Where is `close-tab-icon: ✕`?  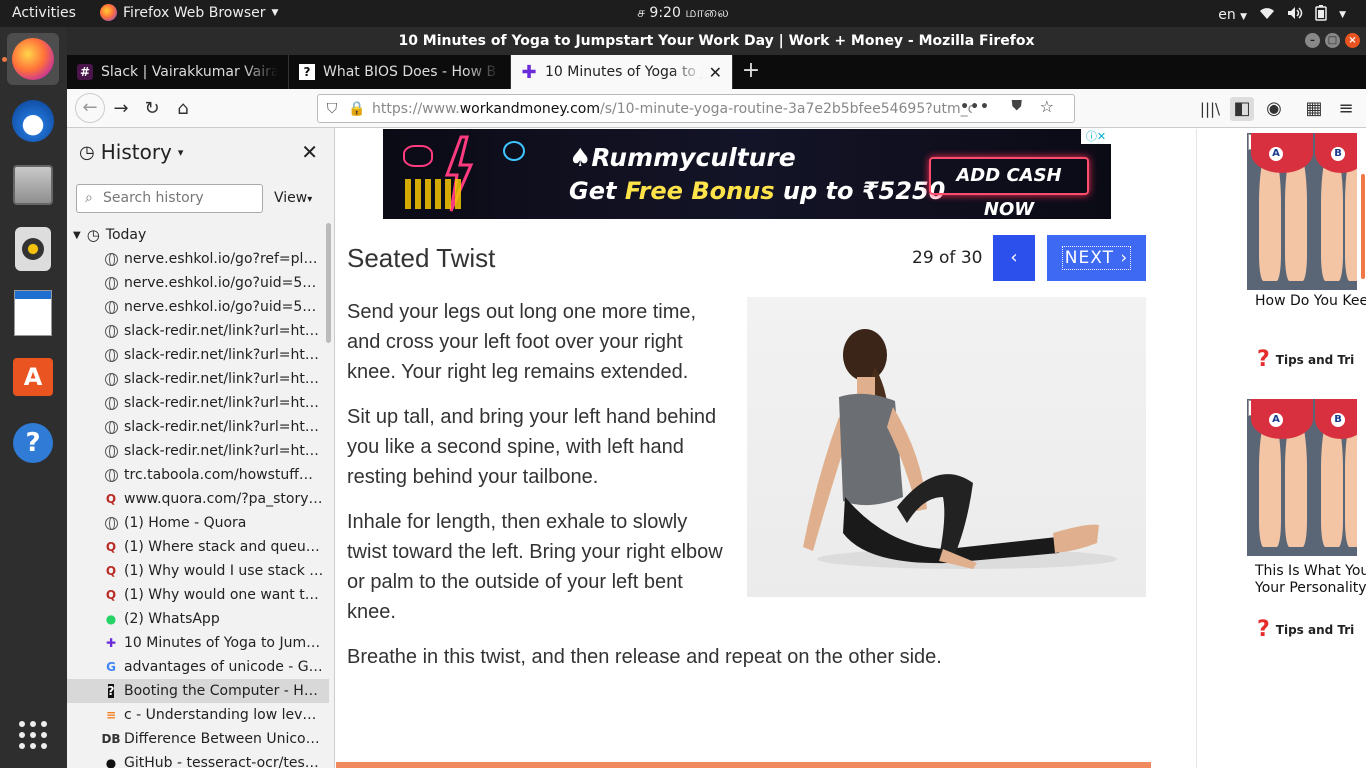 close-tab-icon: ✕ is located at coordinates (715, 72).